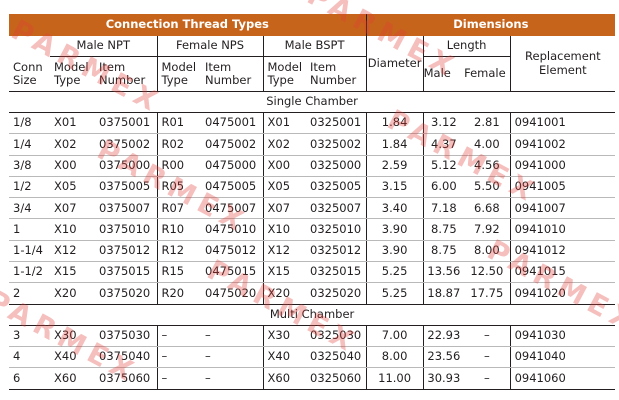 The width and height of the screenshot is (619, 400). Describe the element at coordinates (232, 336) in the screenshot. I see `female-nps-item-cell: –` at that location.